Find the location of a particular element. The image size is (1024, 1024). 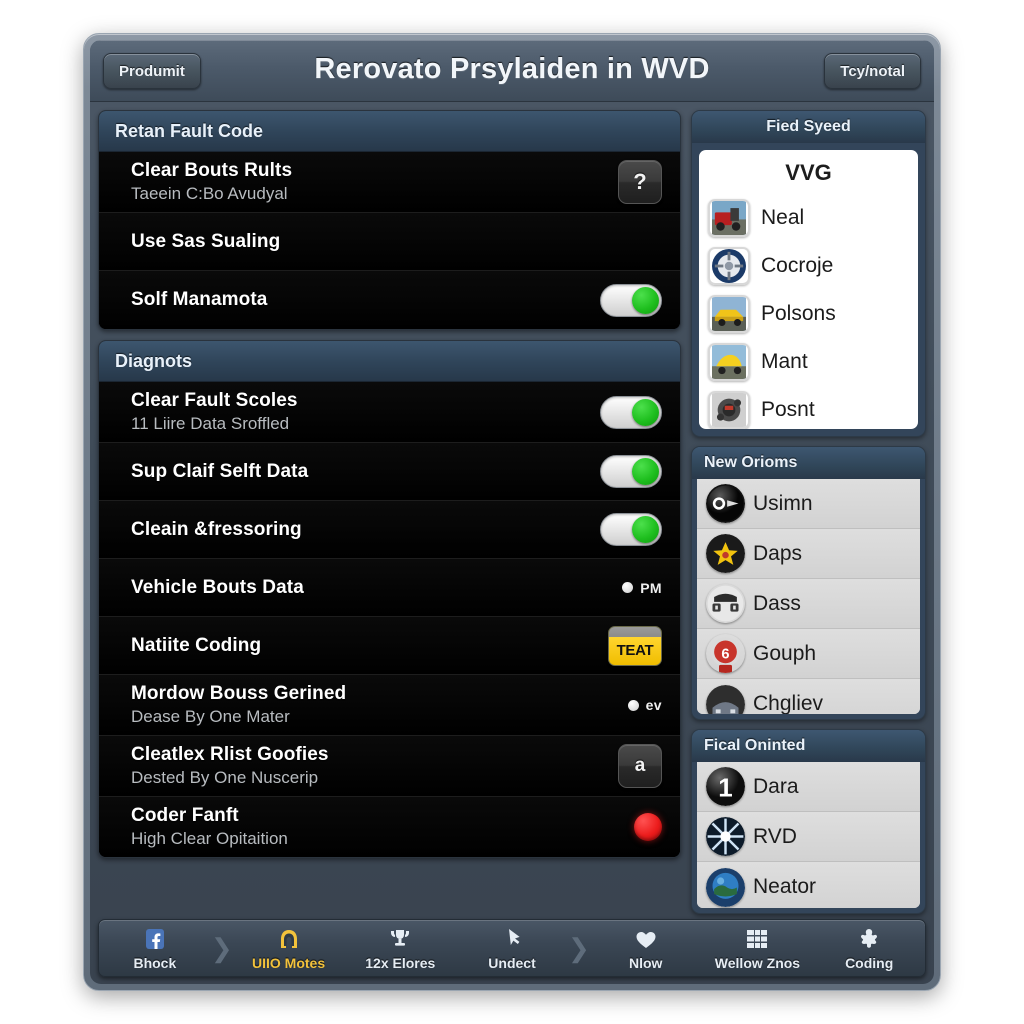

list-item: RVD is located at coordinates (808, 837).